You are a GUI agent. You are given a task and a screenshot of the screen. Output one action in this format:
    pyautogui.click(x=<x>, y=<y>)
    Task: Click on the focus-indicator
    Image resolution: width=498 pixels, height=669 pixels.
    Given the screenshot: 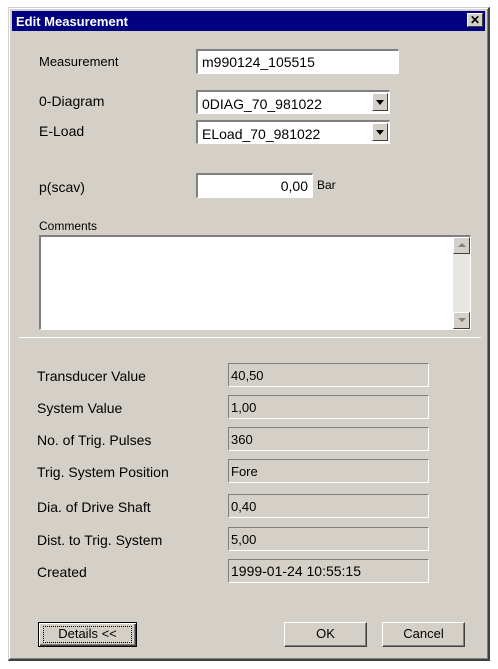 What is the action you would take?
    pyautogui.click(x=87, y=634)
    